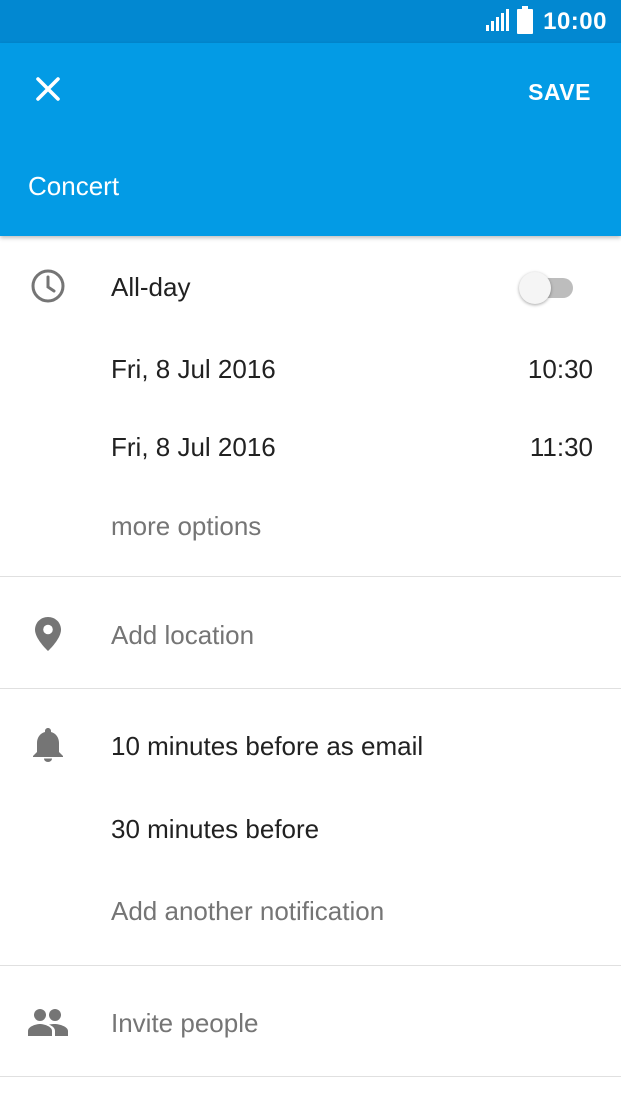 Image resolution: width=621 pixels, height=1104 pixels. Describe the element at coordinates (48, 286) in the screenshot. I see `clock-icon` at that location.